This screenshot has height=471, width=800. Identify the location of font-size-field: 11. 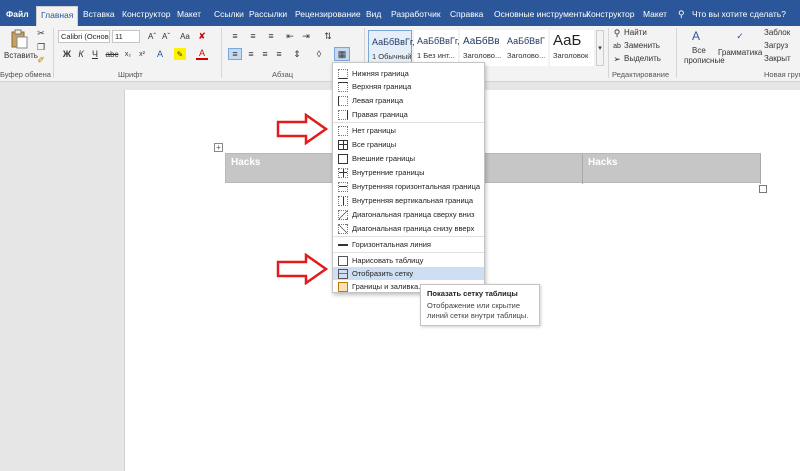
(126, 36).